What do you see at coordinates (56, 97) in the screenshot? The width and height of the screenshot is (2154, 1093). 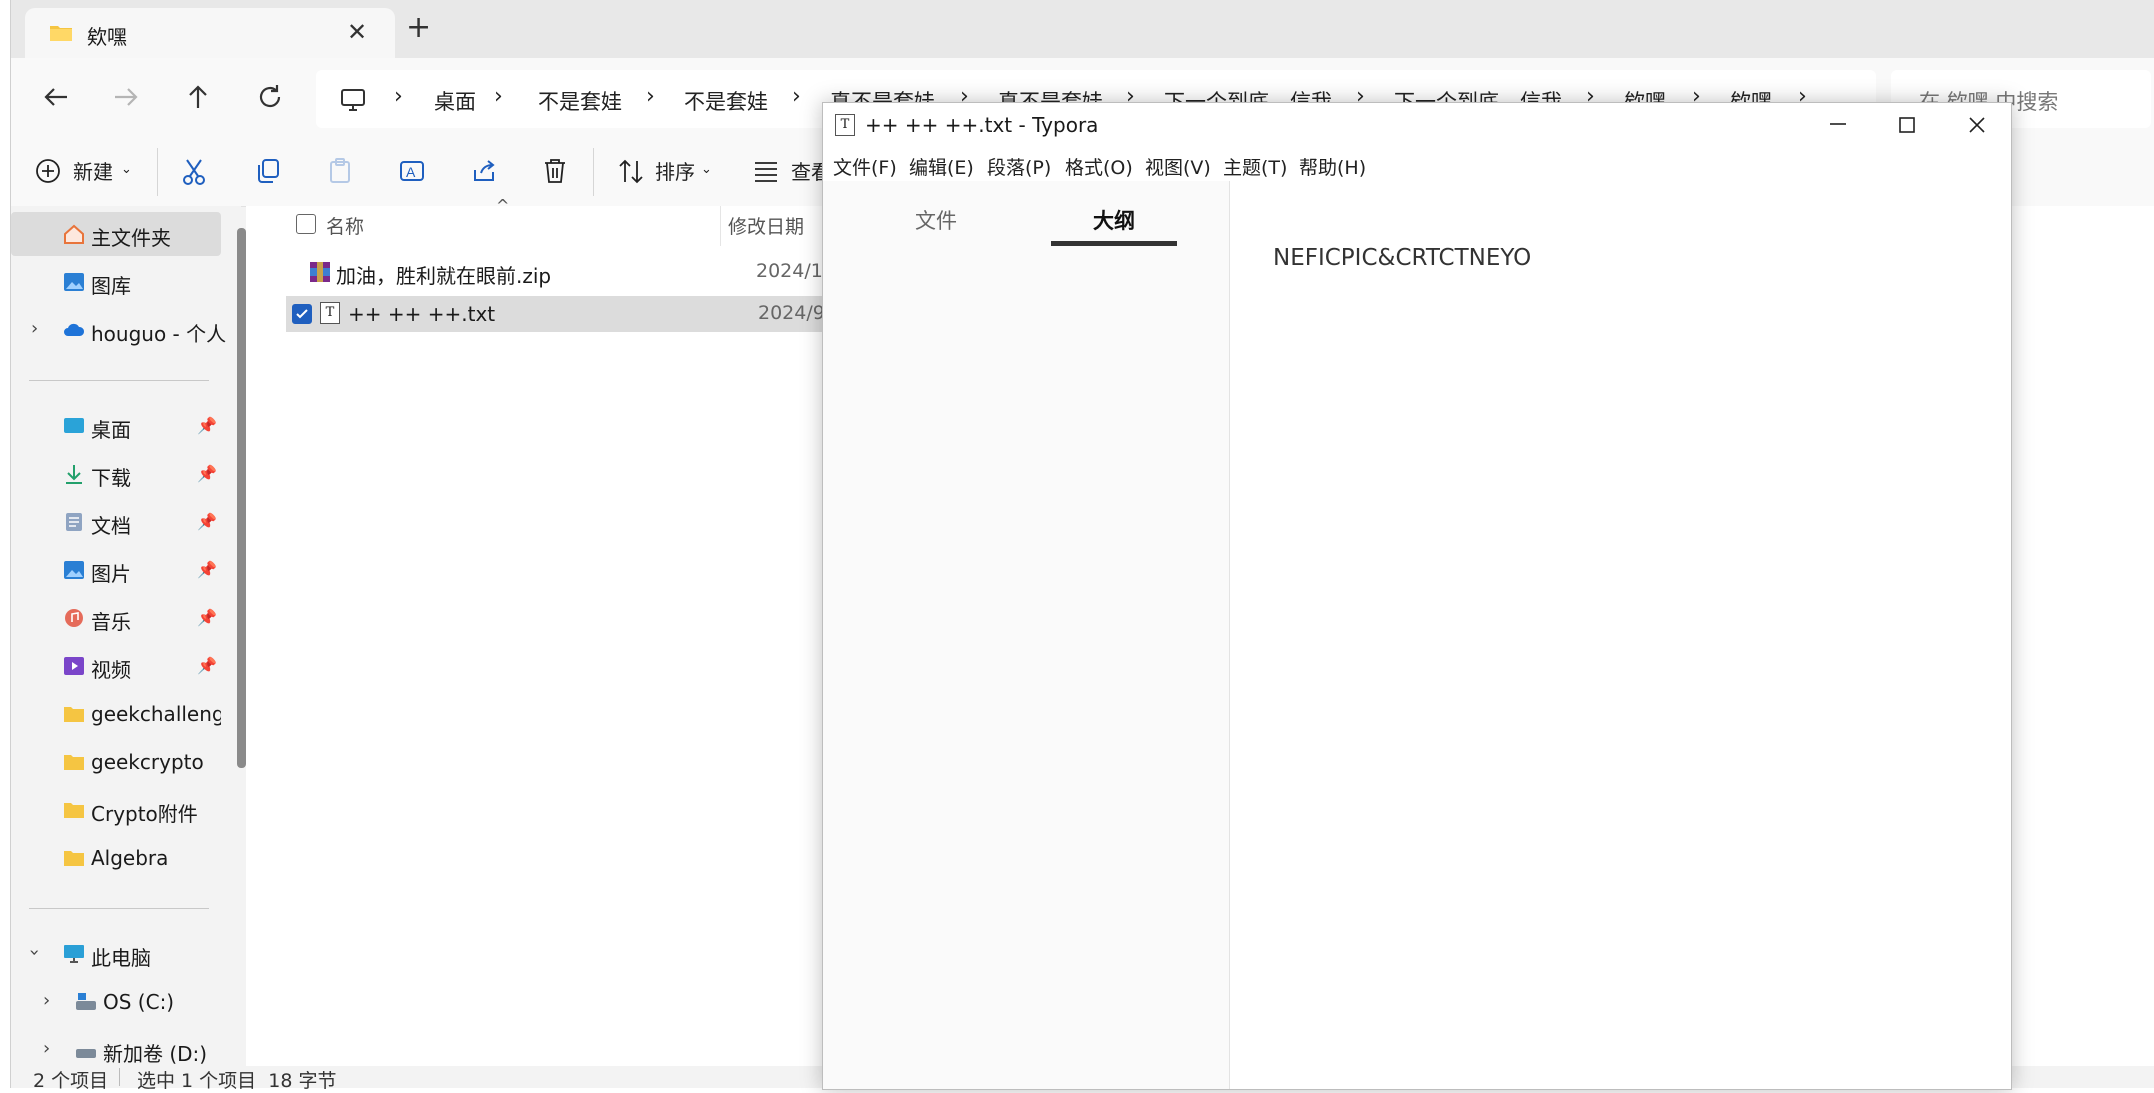 I see `back-icon` at bounding box center [56, 97].